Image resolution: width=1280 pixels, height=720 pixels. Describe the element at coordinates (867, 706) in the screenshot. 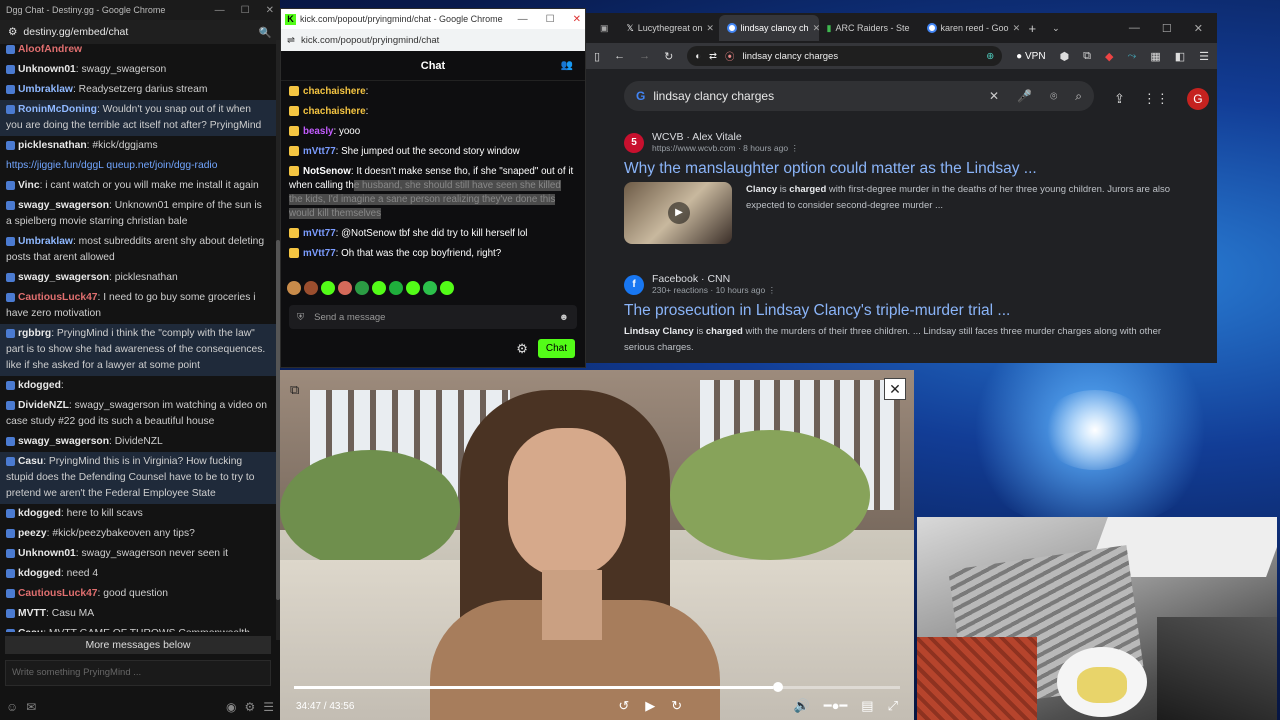

I see `captions-icon: ▤` at that location.